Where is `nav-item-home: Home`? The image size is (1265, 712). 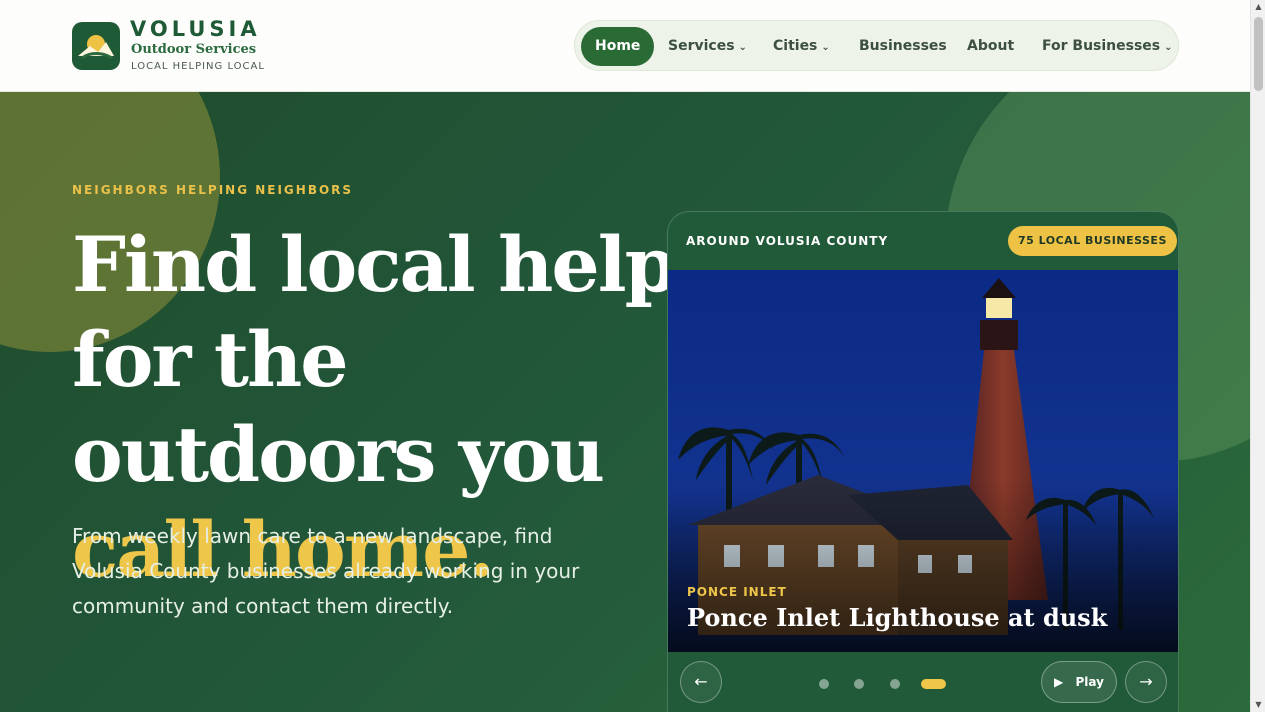
nav-item-home: Home is located at coordinates (618, 46).